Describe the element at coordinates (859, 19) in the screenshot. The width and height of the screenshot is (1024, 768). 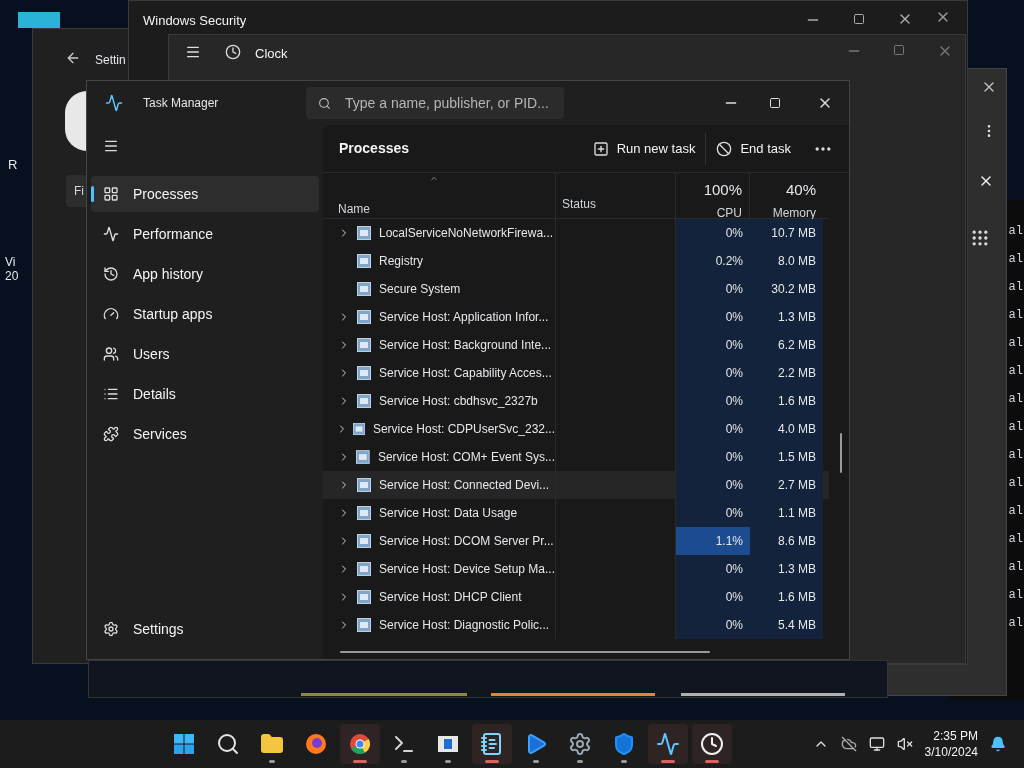
I see `maximize-icon` at that location.